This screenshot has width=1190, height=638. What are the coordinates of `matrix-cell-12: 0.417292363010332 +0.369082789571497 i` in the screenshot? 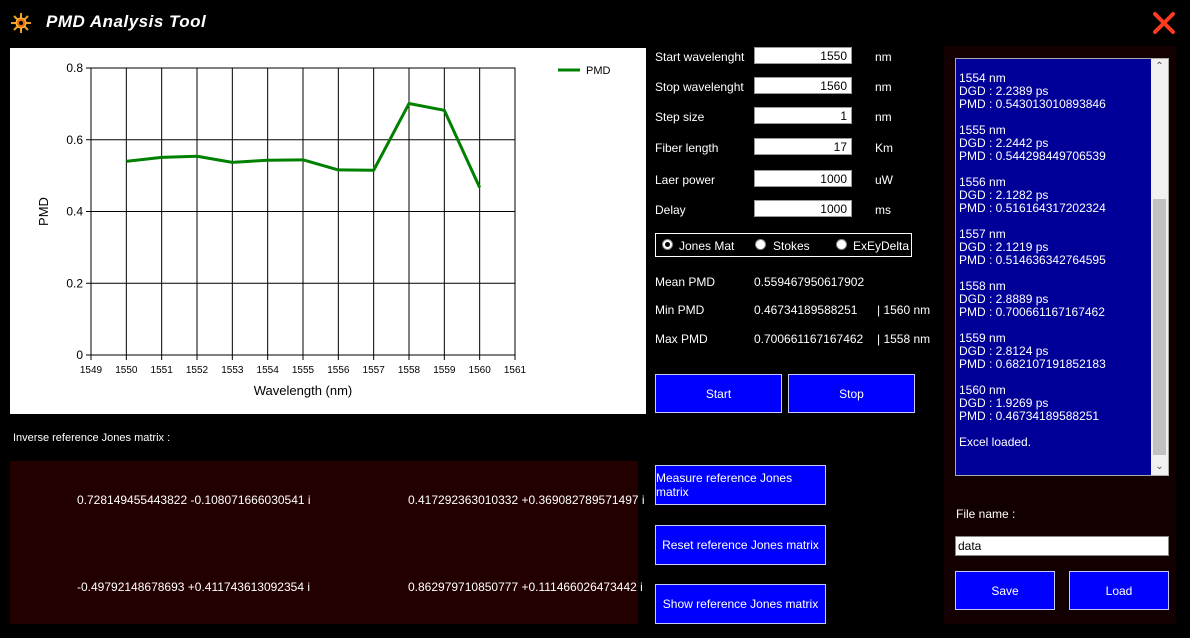 It's located at (526, 500).